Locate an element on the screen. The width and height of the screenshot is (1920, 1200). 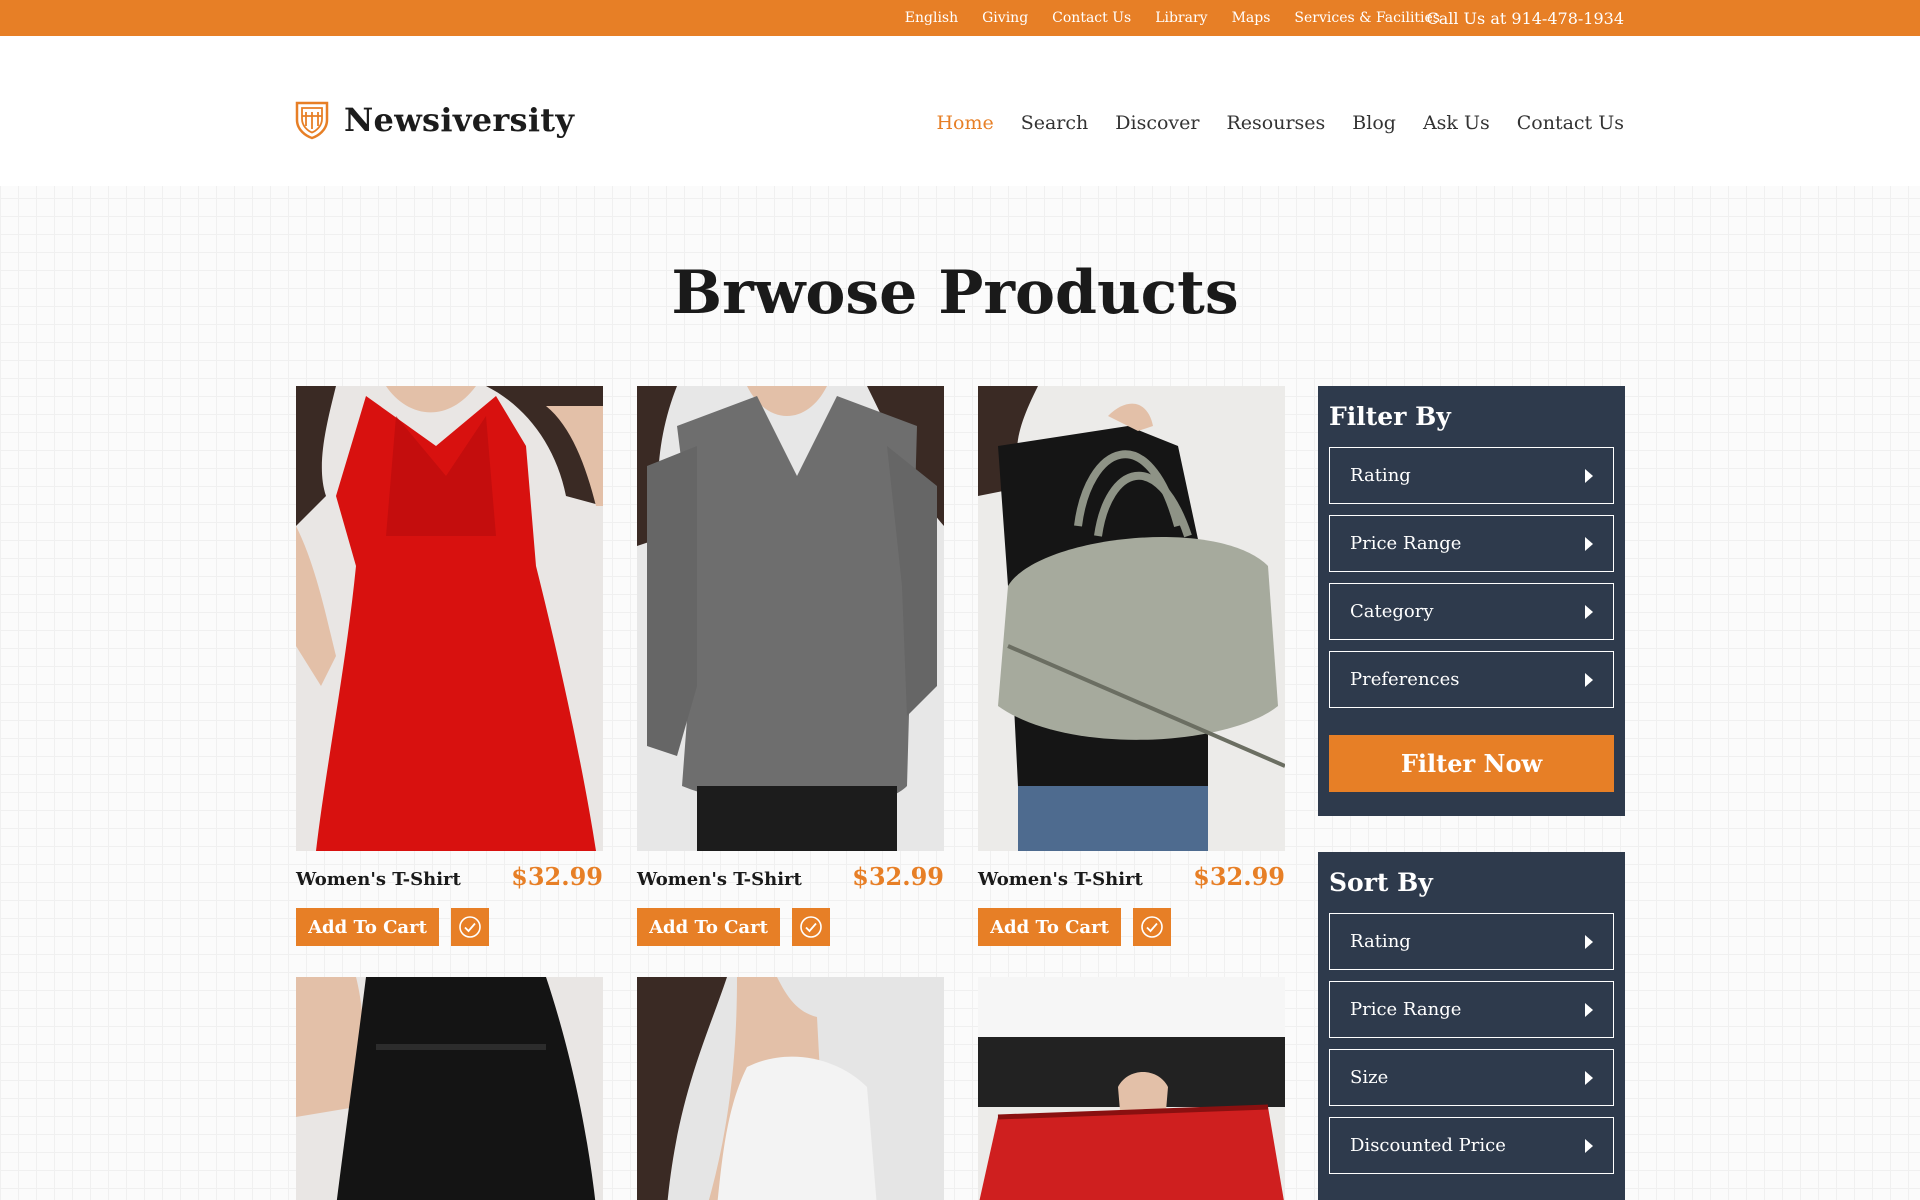
filter-title: Filter By is located at coordinates (1390, 416).